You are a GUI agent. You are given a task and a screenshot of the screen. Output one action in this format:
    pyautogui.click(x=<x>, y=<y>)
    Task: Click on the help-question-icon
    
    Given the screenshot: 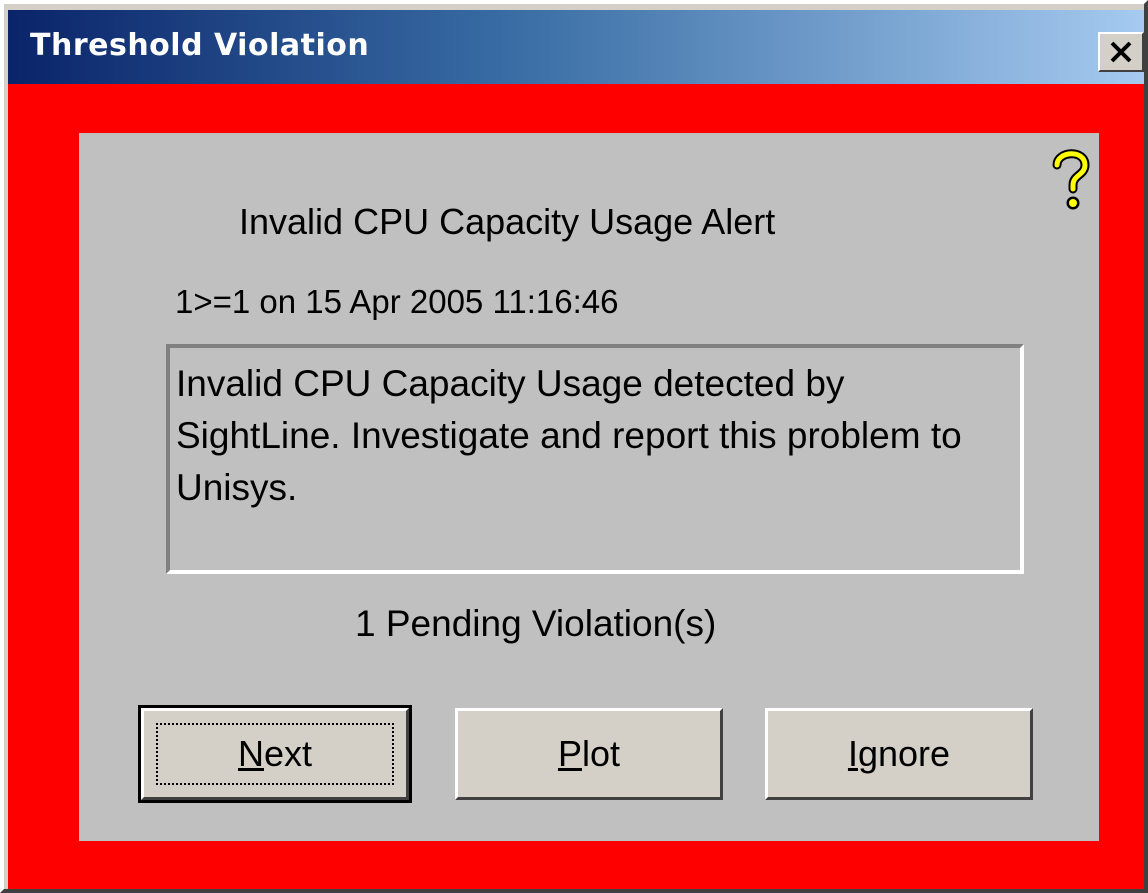 What is the action you would take?
    pyautogui.click(x=1071, y=179)
    